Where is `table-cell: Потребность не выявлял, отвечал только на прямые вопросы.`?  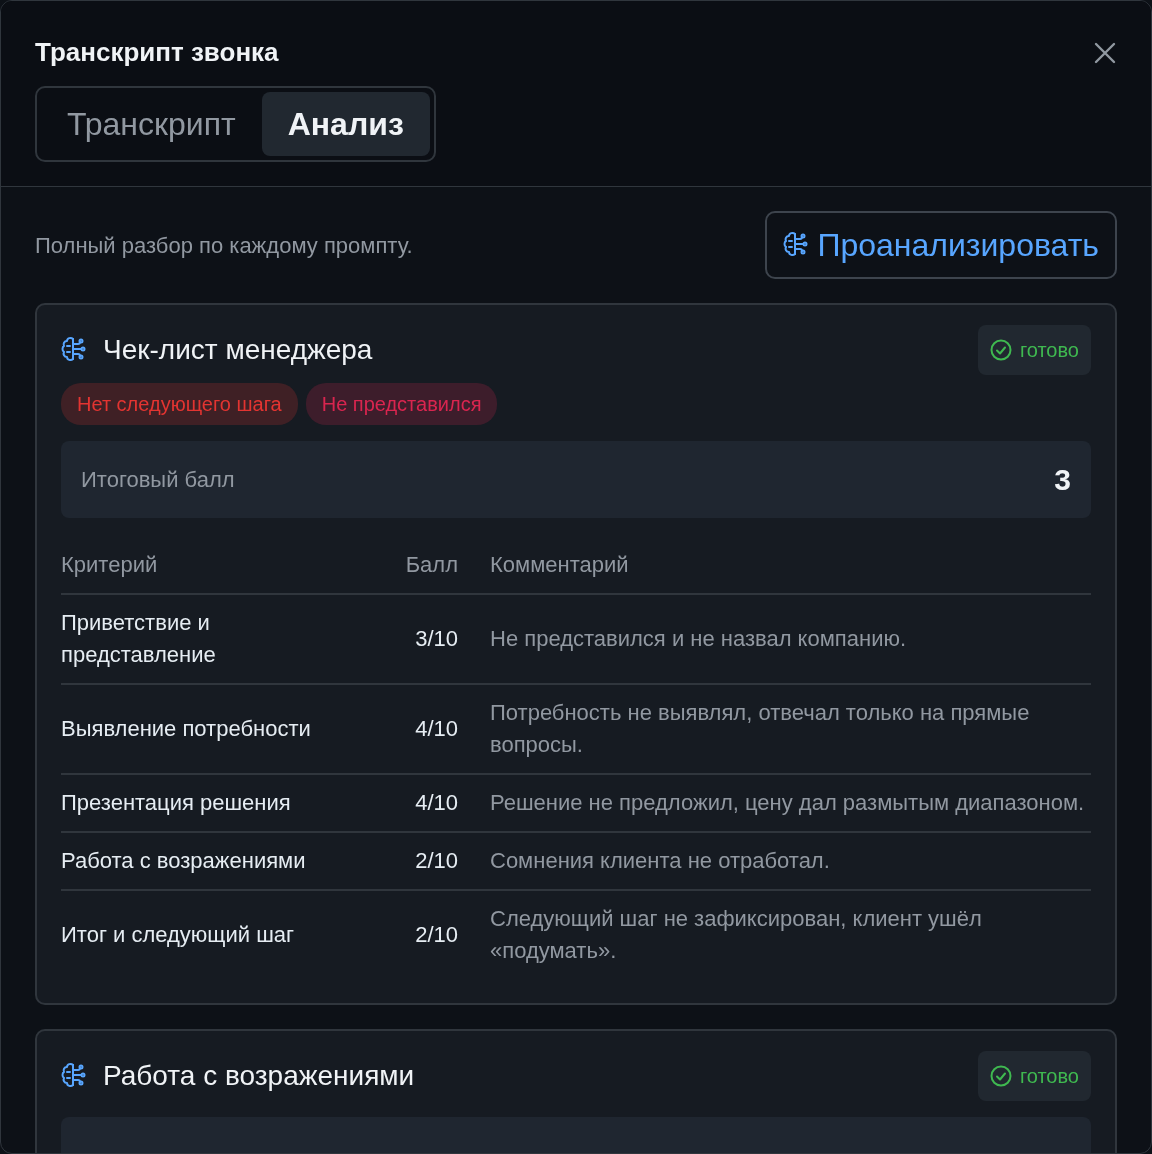 table-cell: Потребность не выявлял, отвечал только на прямые вопросы. is located at coordinates (774, 729).